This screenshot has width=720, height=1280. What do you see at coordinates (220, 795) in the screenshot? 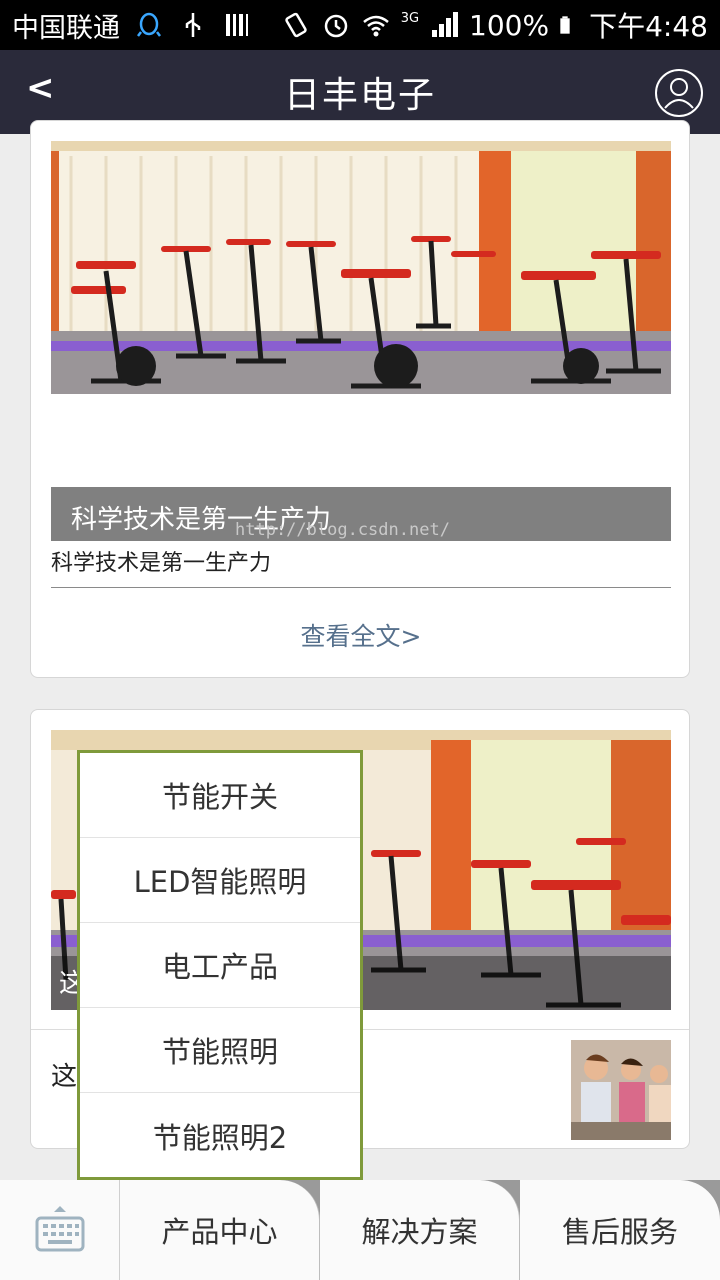
I see `menu-item-energy-saving-switch: 节能开关` at bounding box center [220, 795].